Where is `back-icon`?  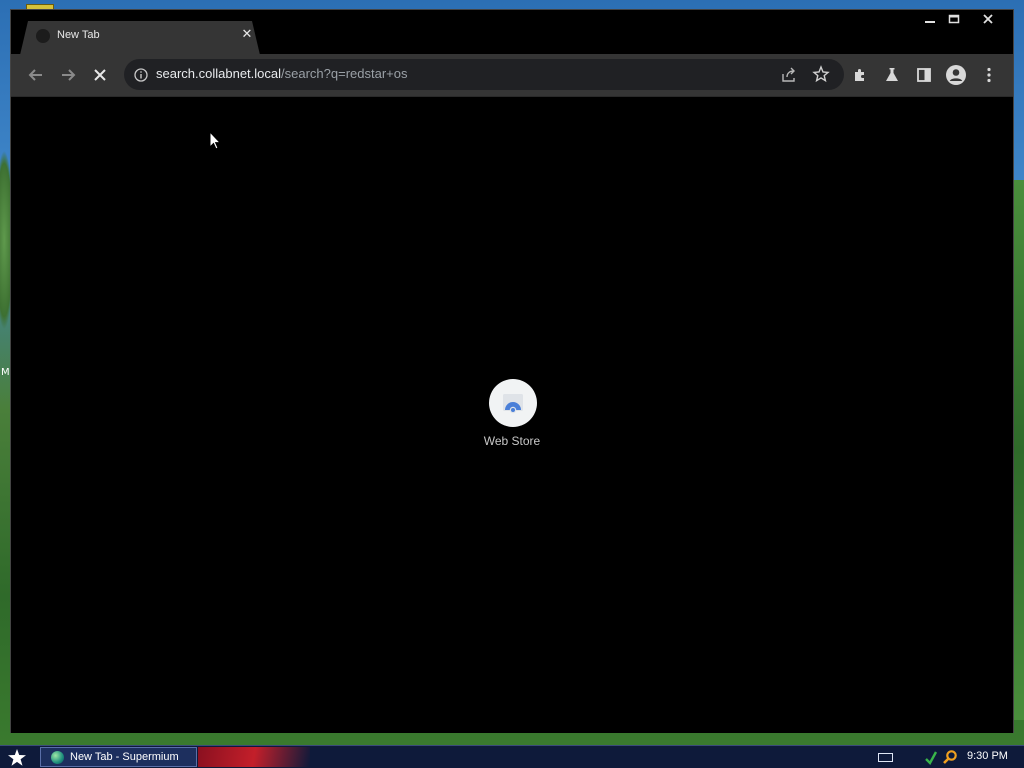
back-icon is located at coordinates (35, 75).